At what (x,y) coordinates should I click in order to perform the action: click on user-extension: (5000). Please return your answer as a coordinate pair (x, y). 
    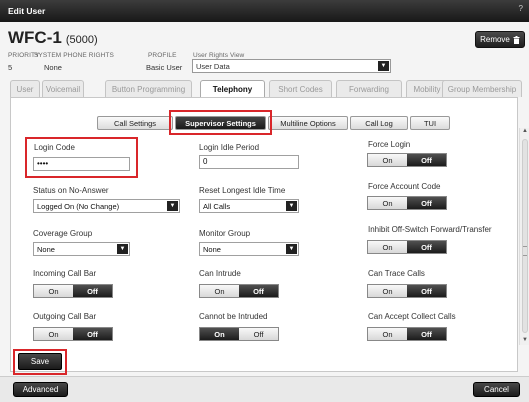
    Looking at the image, I should click on (81, 40).